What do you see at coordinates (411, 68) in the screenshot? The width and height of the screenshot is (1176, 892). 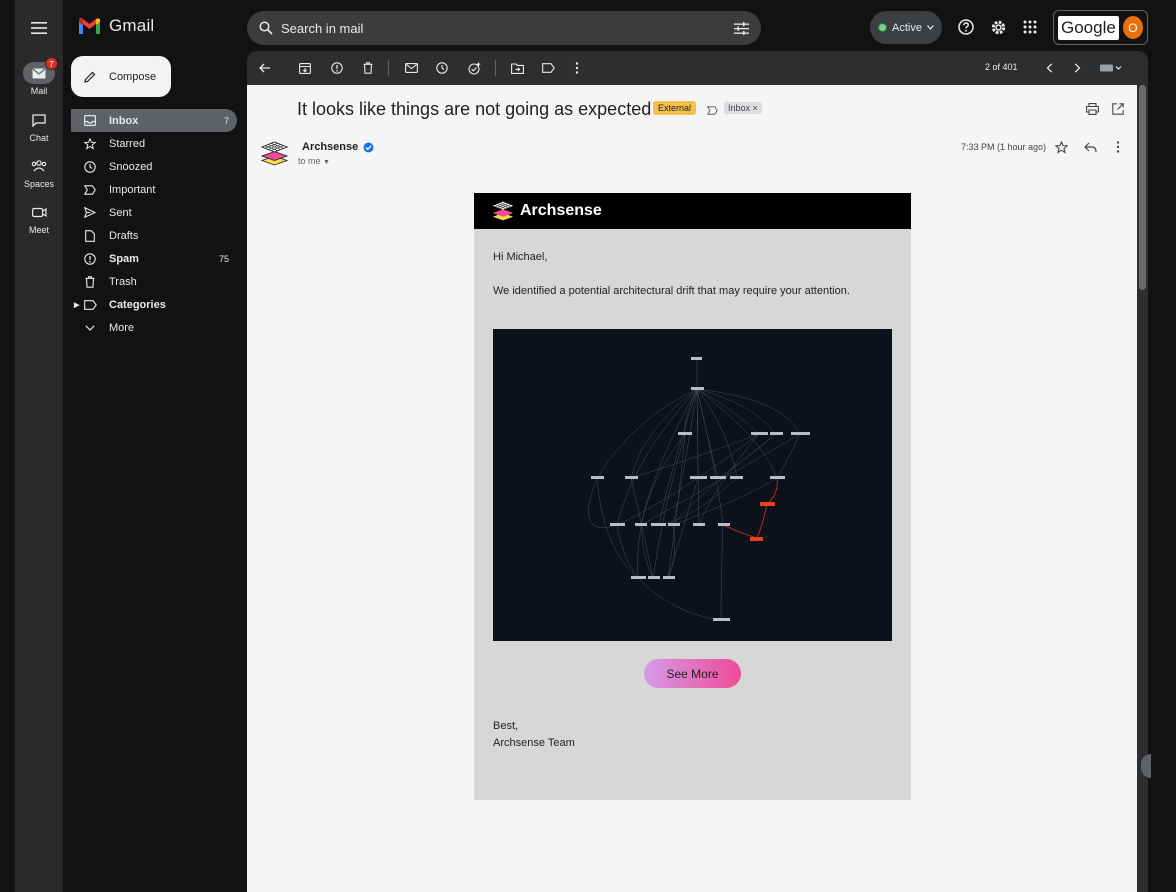 I see `mark-unread-button` at bounding box center [411, 68].